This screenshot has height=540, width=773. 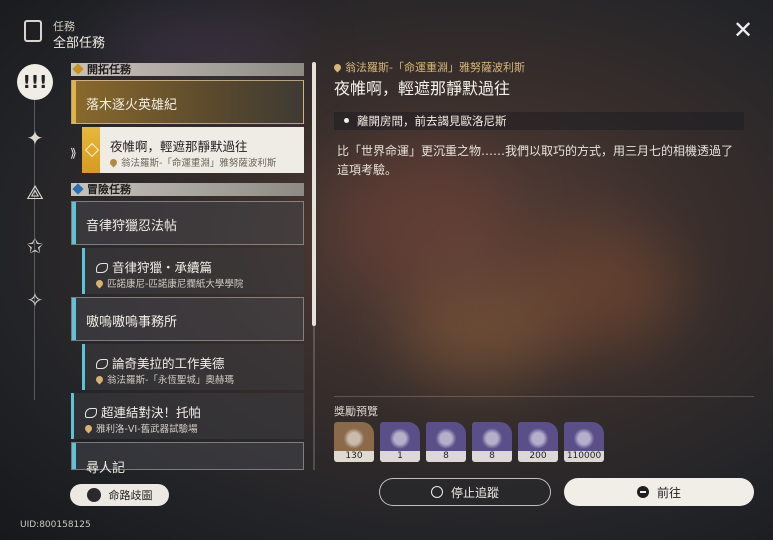 I want to click on rewards-label: 獎勵預覽, so click(x=356, y=411).